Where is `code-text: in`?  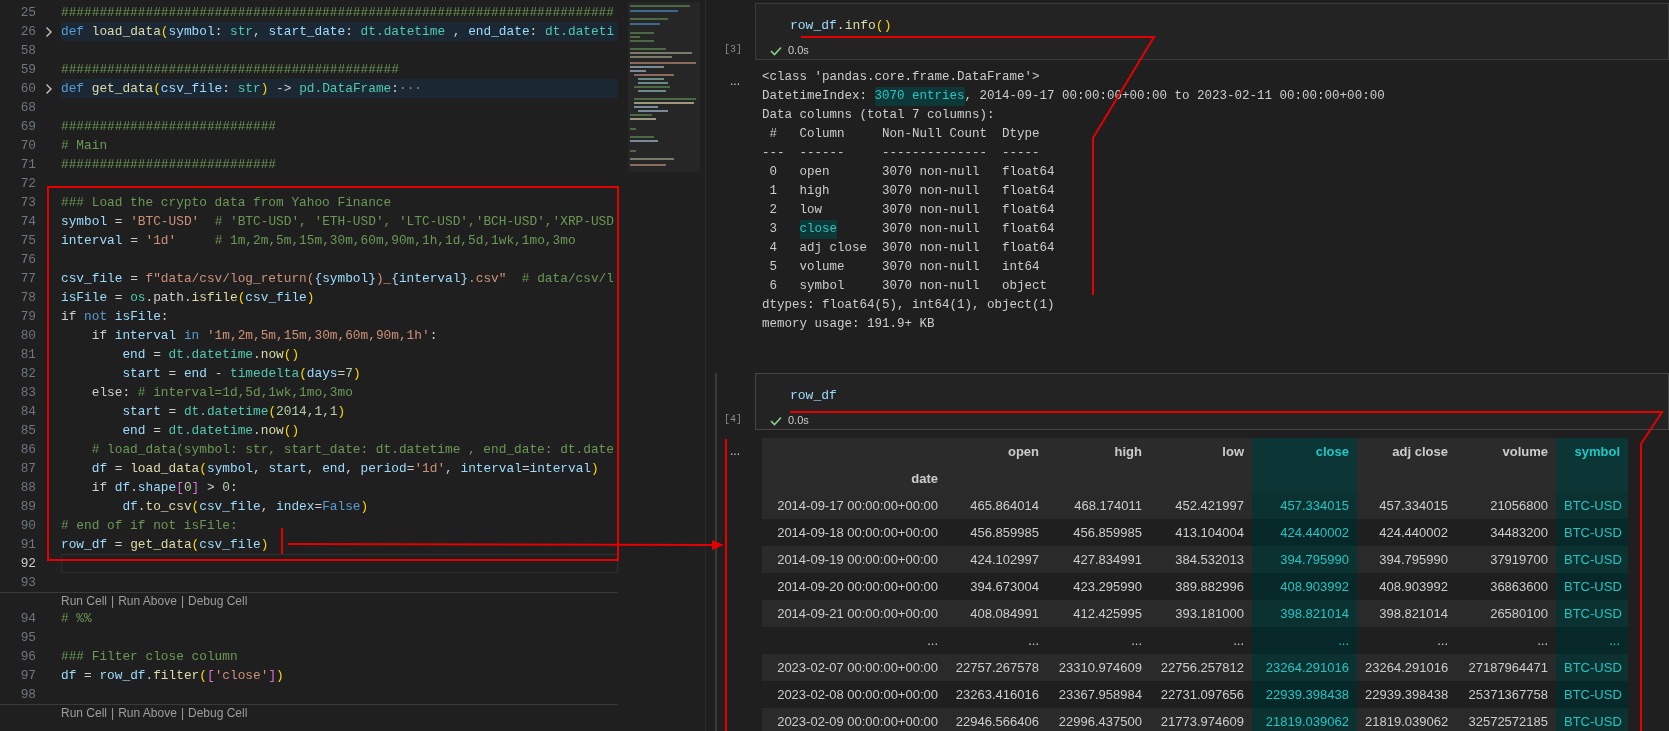
code-text: in is located at coordinates (191, 335).